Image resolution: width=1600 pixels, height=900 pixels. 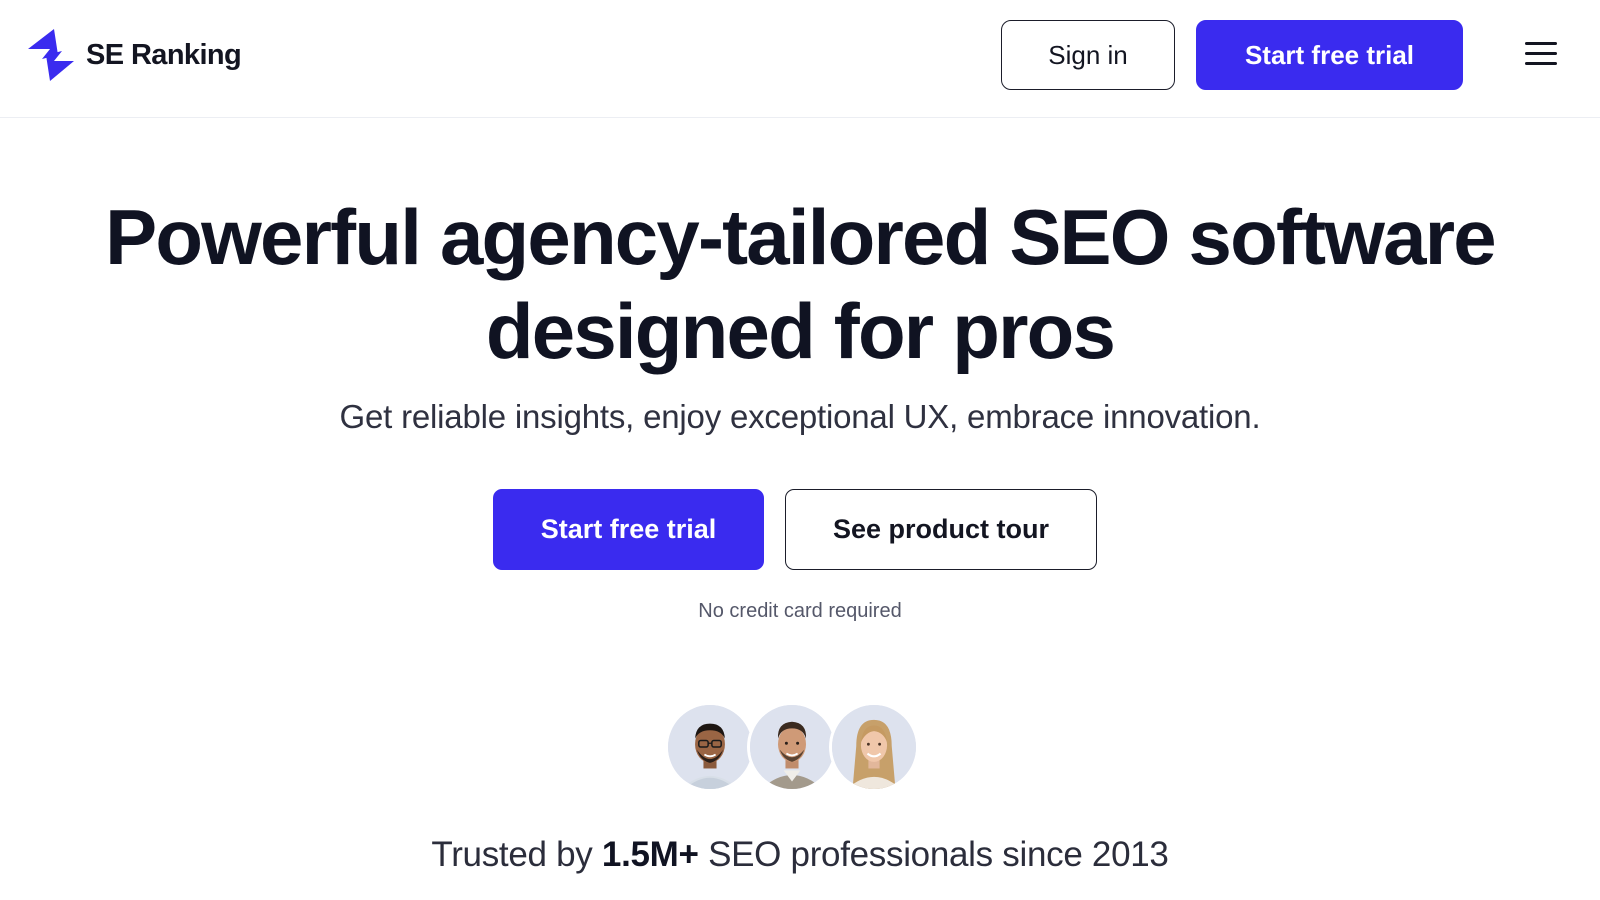 What do you see at coordinates (650, 854) in the screenshot?
I see `user-count-highlight: 1.5M+` at bounding box center [650, 854].